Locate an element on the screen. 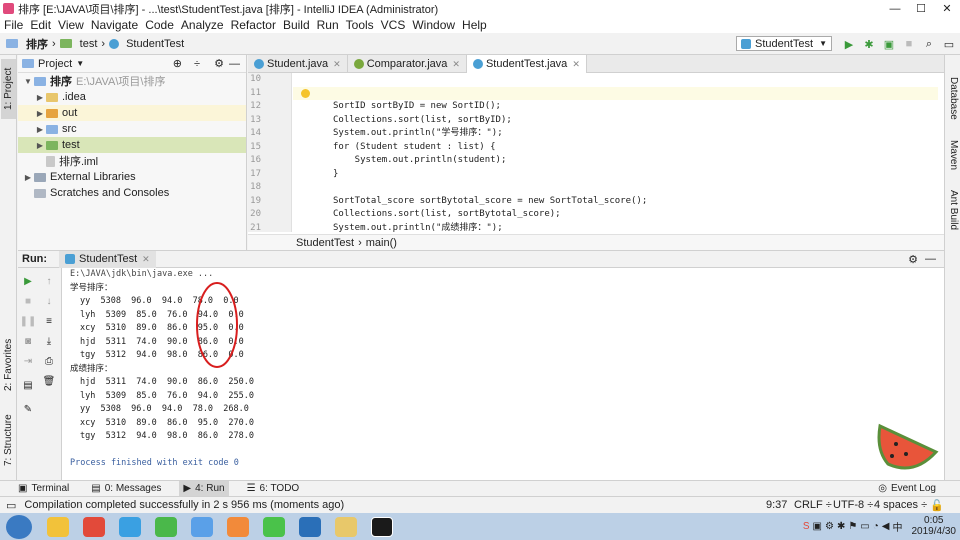 The height and width of the screenshot is (540, 960). tab-todo: ☰ 6: TODO is located at coordinates (273, 489).